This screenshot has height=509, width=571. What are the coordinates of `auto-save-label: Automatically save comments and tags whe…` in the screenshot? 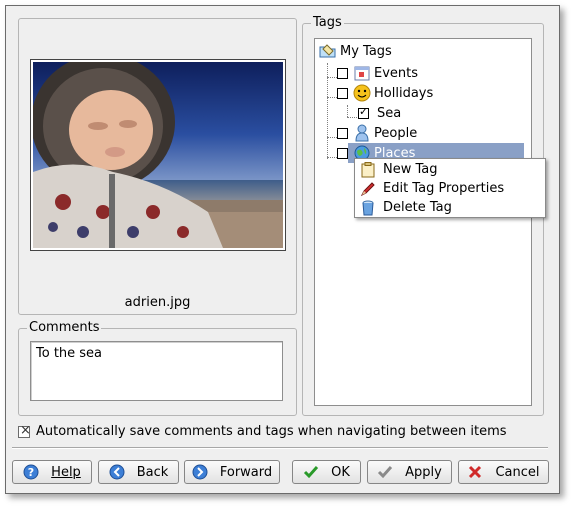 It's located at (271, 431).